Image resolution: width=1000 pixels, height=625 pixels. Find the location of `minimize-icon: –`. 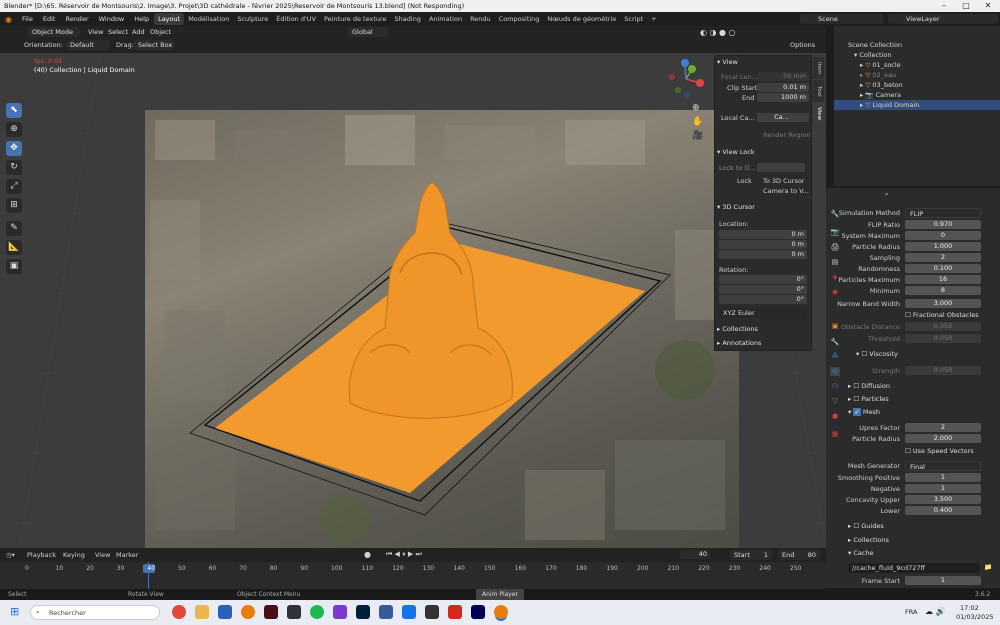

minimize-icon: – is located at coordinates (944, 6).